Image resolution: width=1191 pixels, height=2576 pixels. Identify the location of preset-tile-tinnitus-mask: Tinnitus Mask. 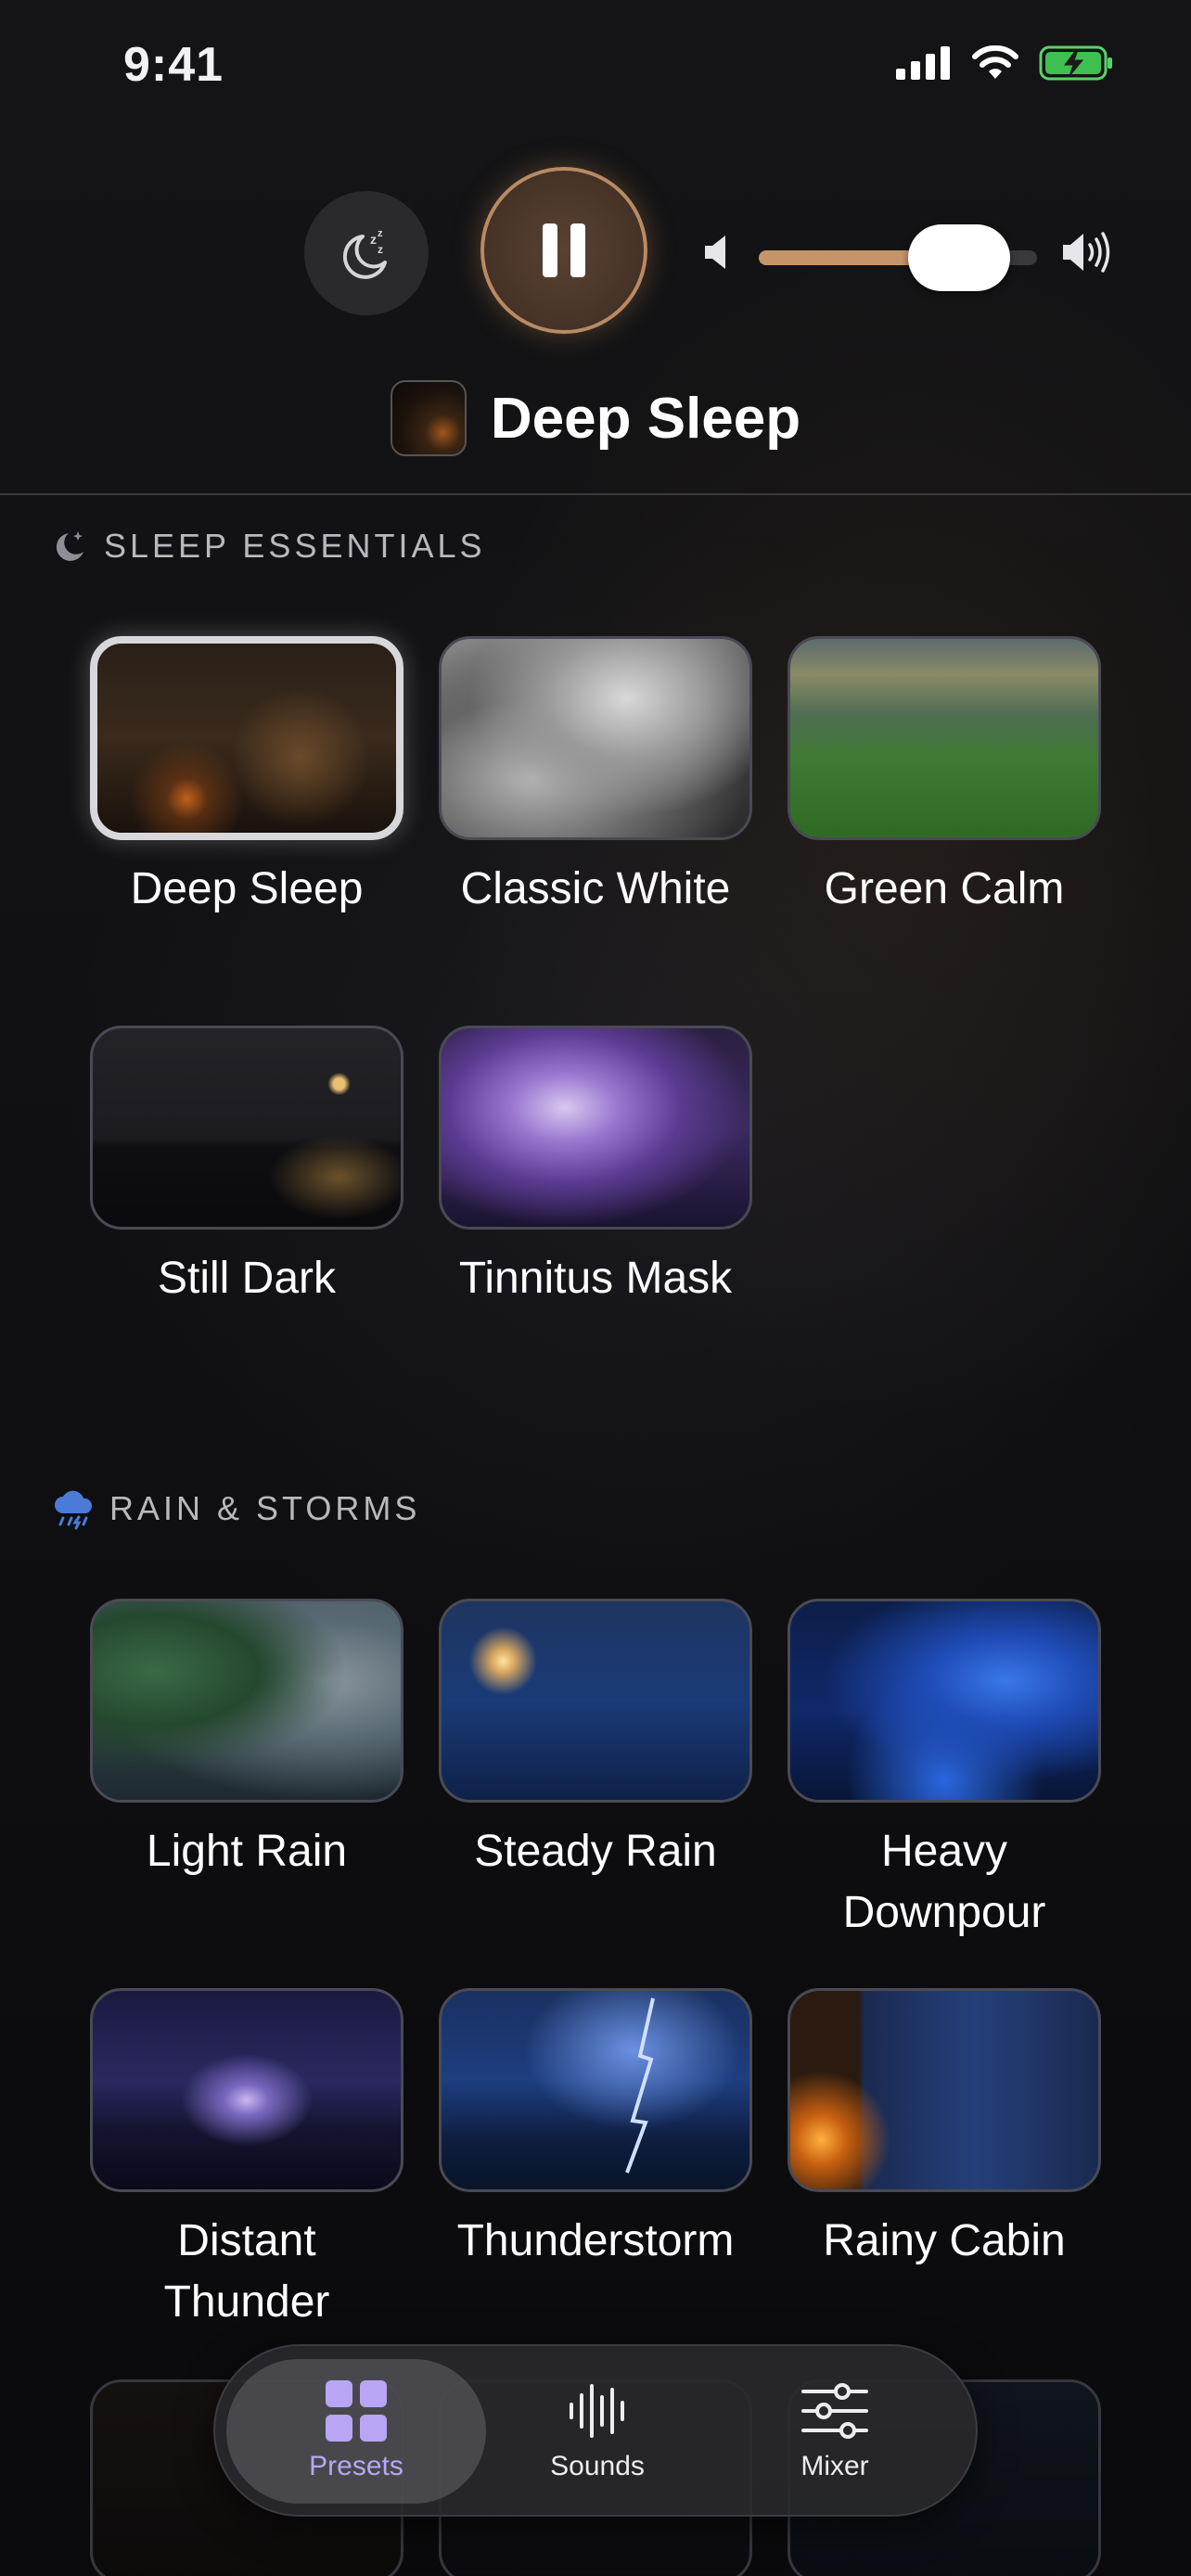
(595, 1167).